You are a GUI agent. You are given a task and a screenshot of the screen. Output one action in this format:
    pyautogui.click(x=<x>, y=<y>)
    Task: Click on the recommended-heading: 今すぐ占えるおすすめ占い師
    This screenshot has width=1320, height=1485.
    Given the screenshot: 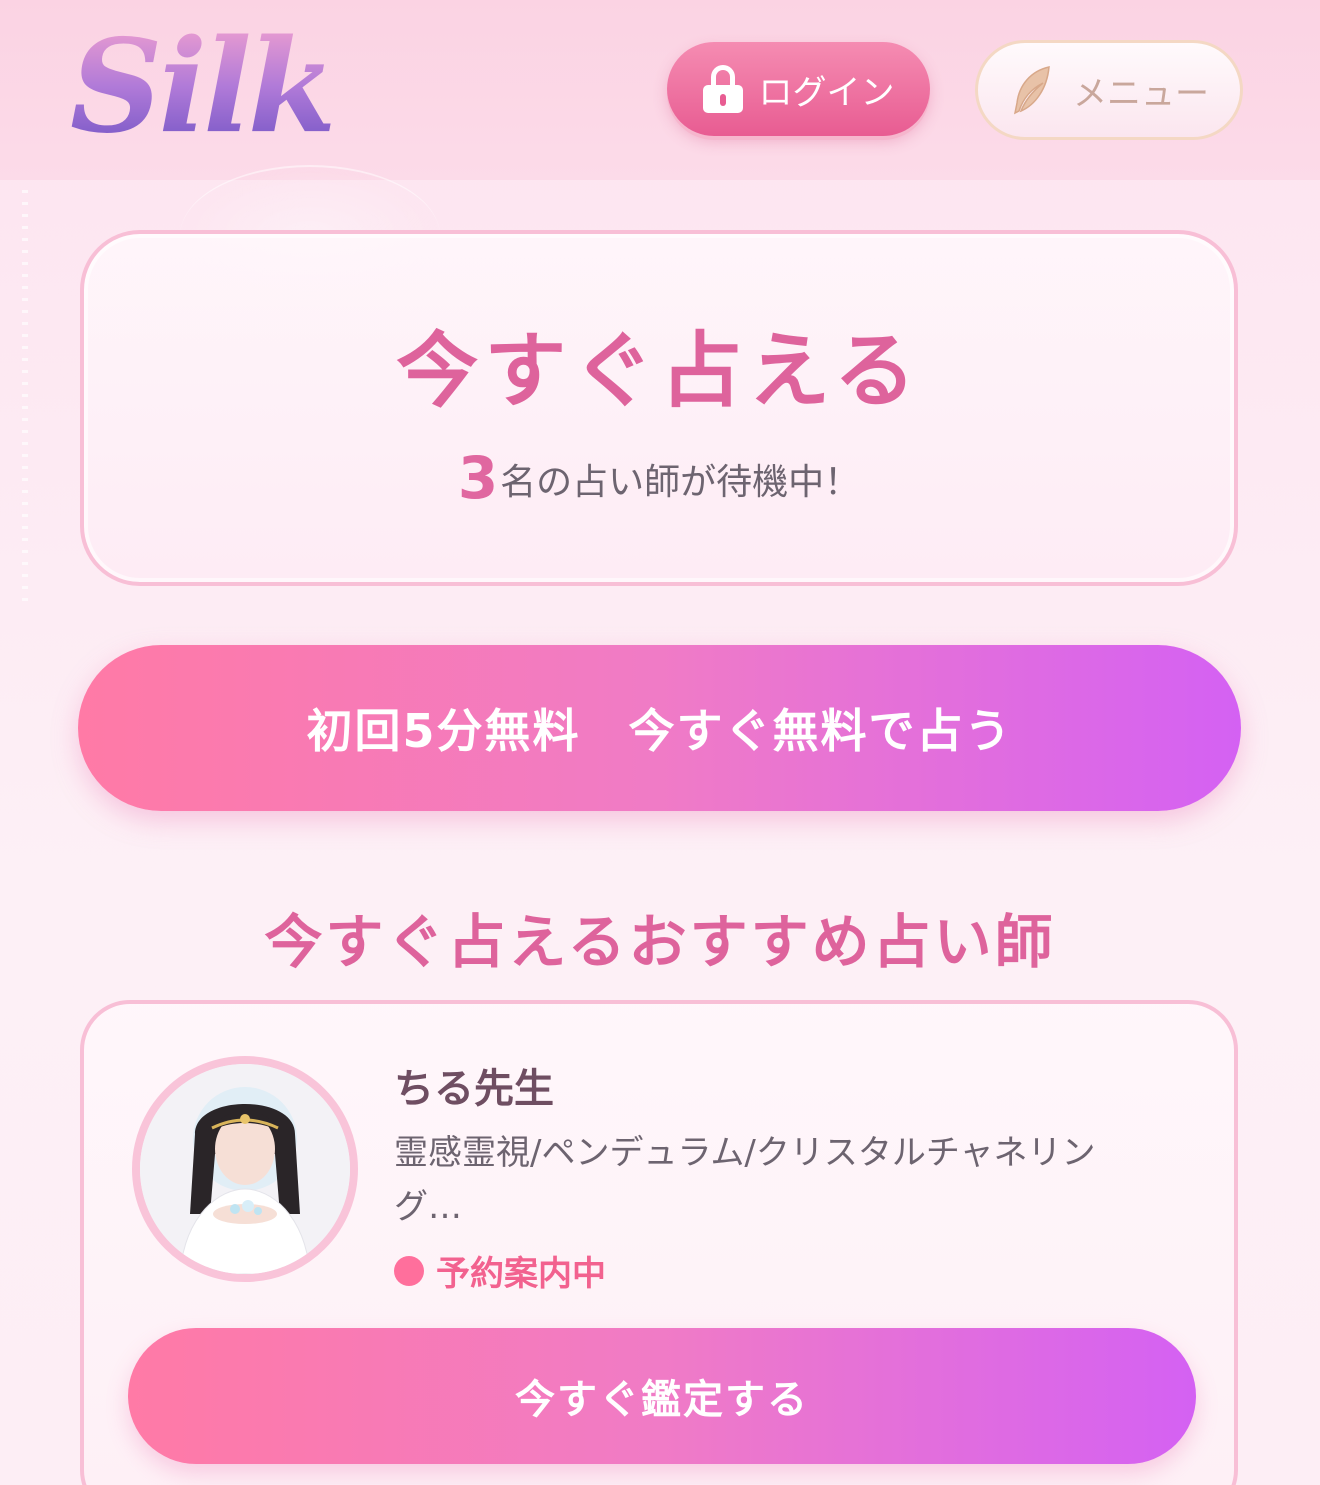 What is the action you would take?
    pyautogui.click(x=660, y=942)
    